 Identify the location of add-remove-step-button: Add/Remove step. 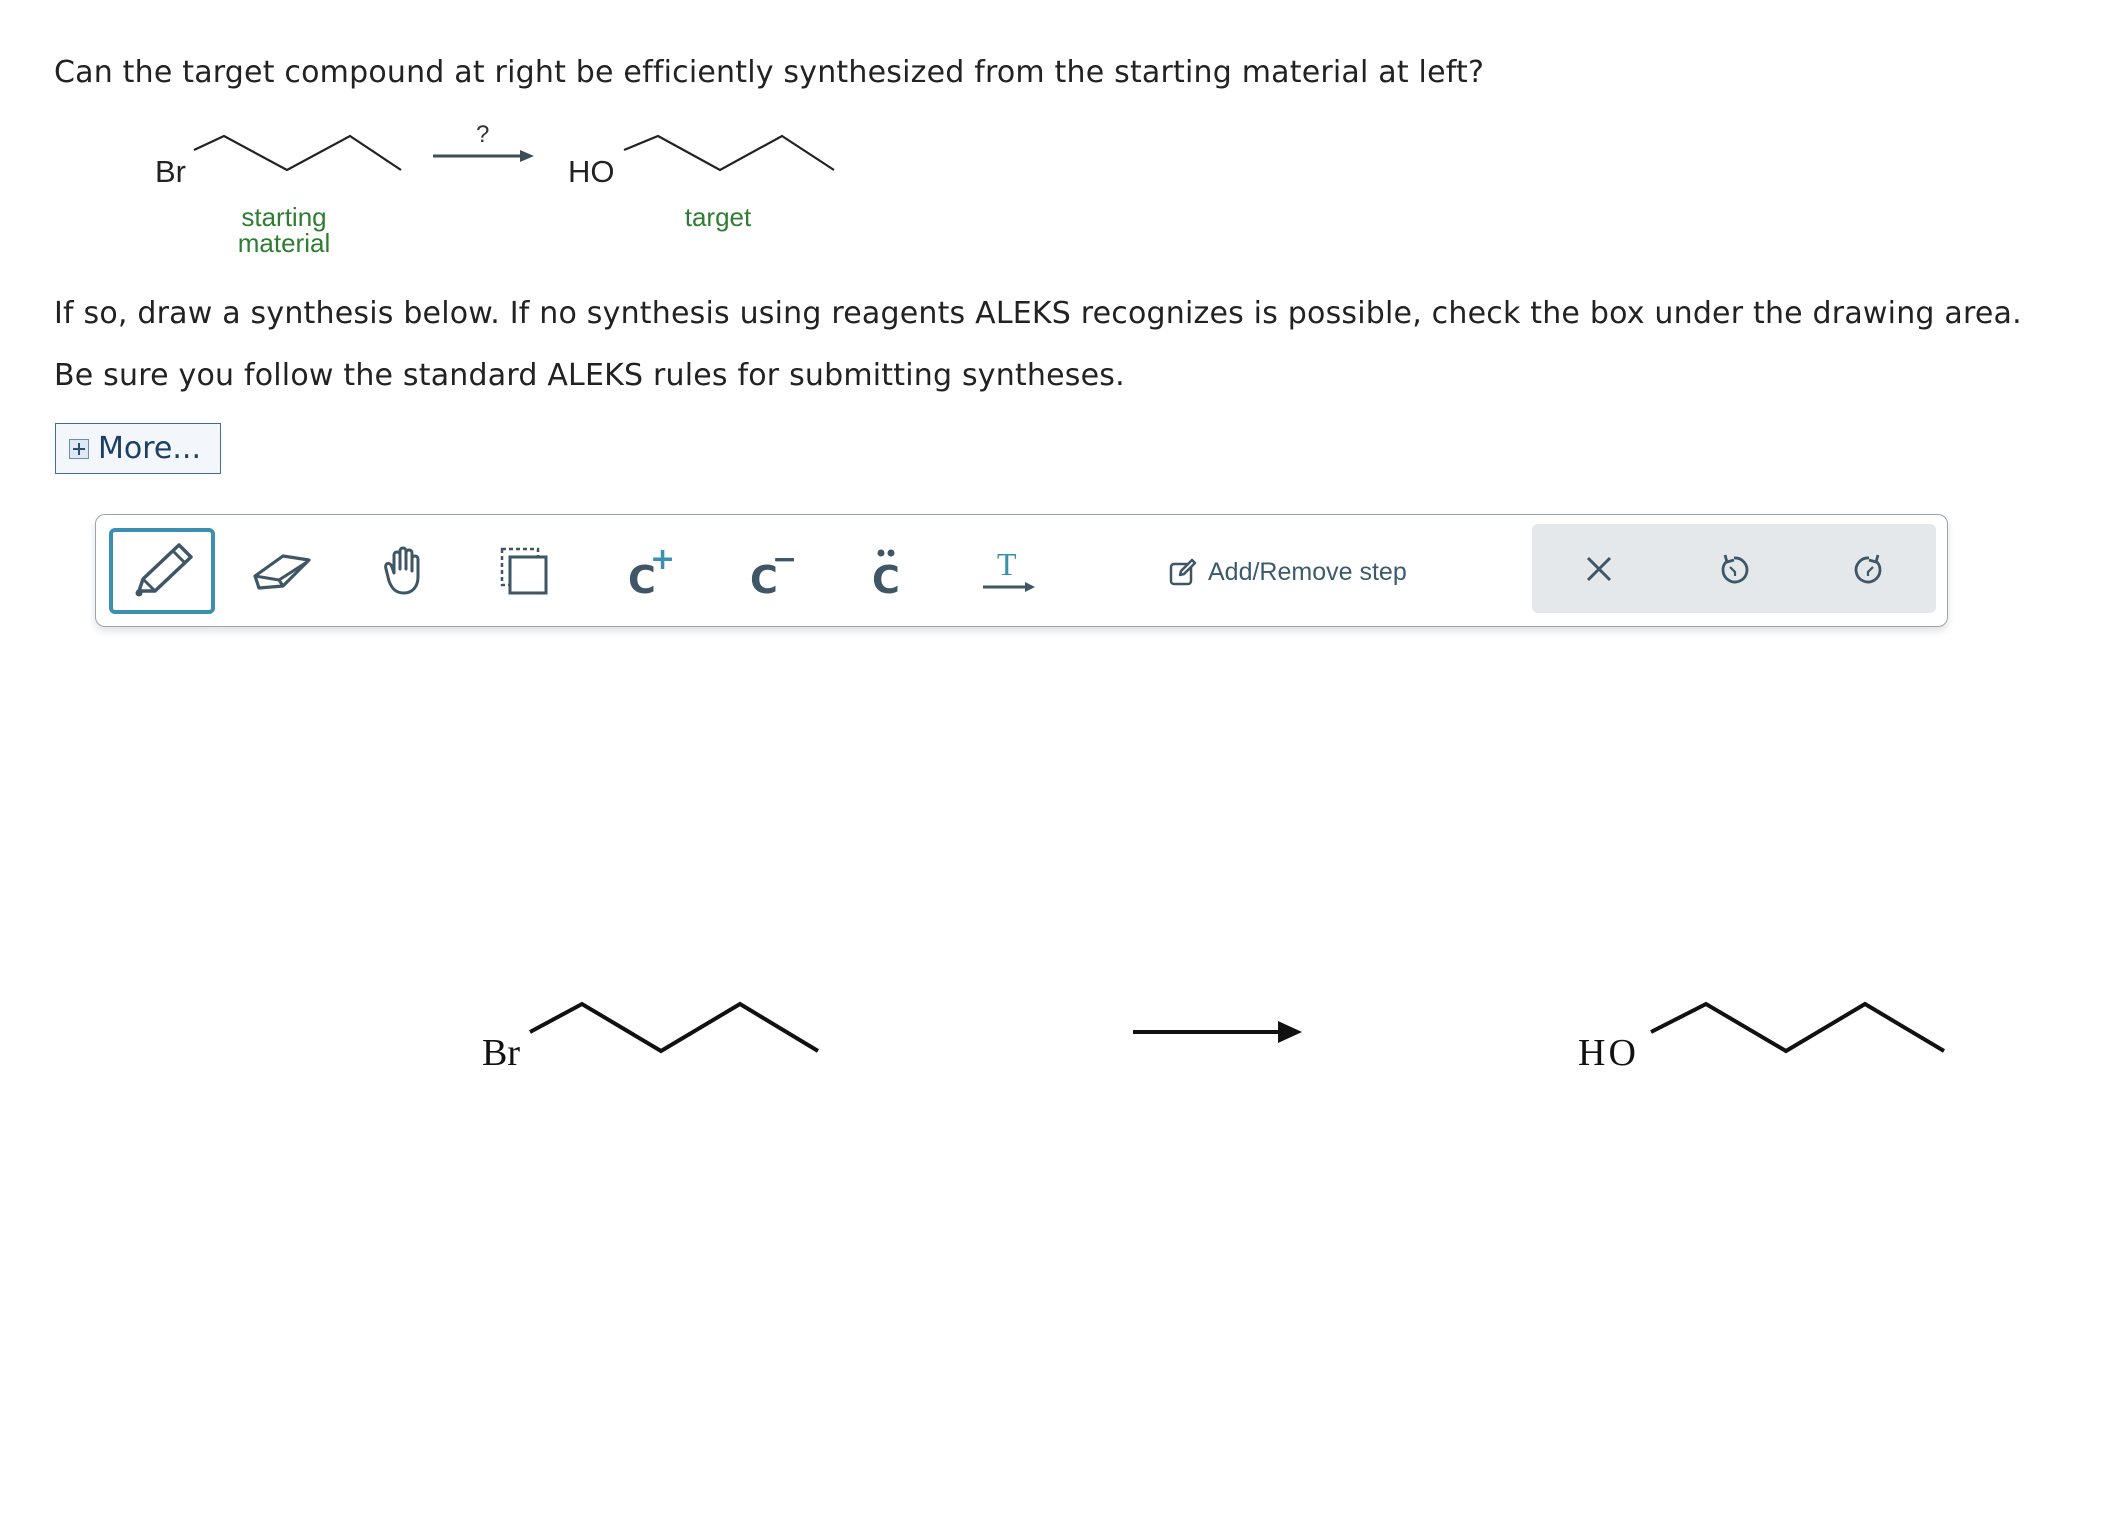
(1287, 572).